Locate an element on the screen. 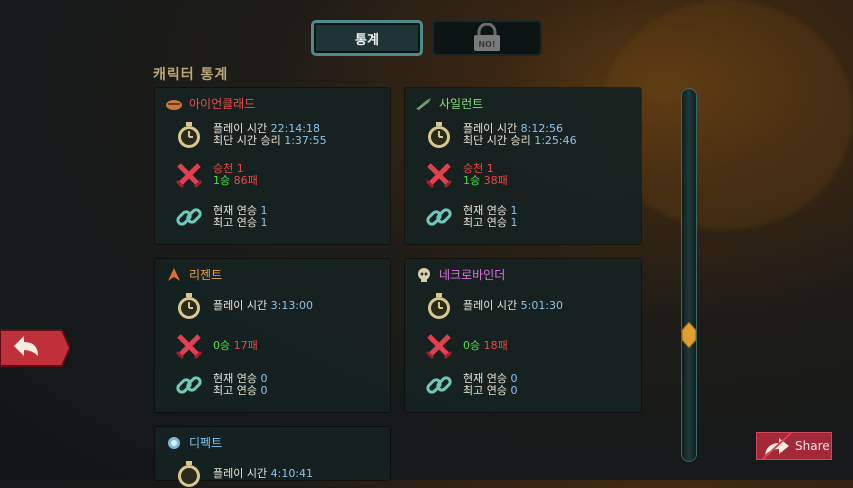 This screenshot has width=853, height=488. card-header: 사일런트 is located at coordinates (449, 103).